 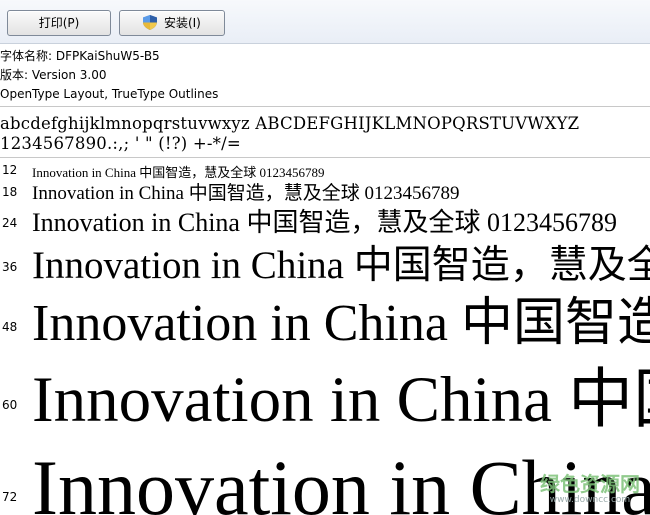 What do you see at coordinates (80, 56) in the screenshot?
I see `font-name-line: 字体名称: DFPKaiShuW5-B5` at bounding box center [80, 56].